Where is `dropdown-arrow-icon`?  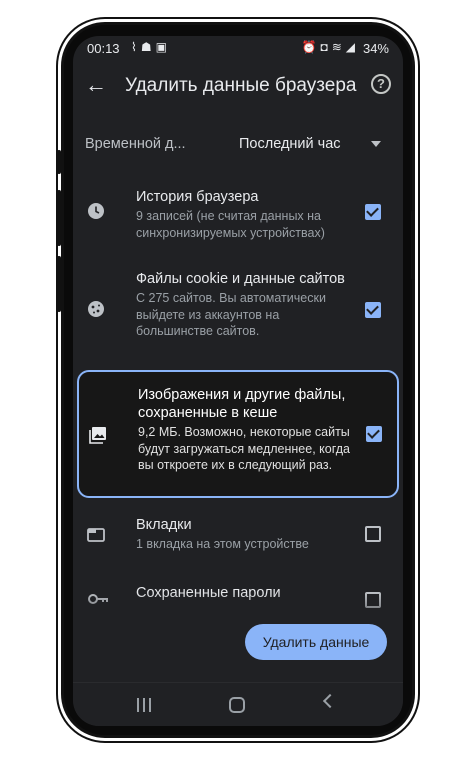
dropdown-arrow-icon is located at coordinates (376, 144).